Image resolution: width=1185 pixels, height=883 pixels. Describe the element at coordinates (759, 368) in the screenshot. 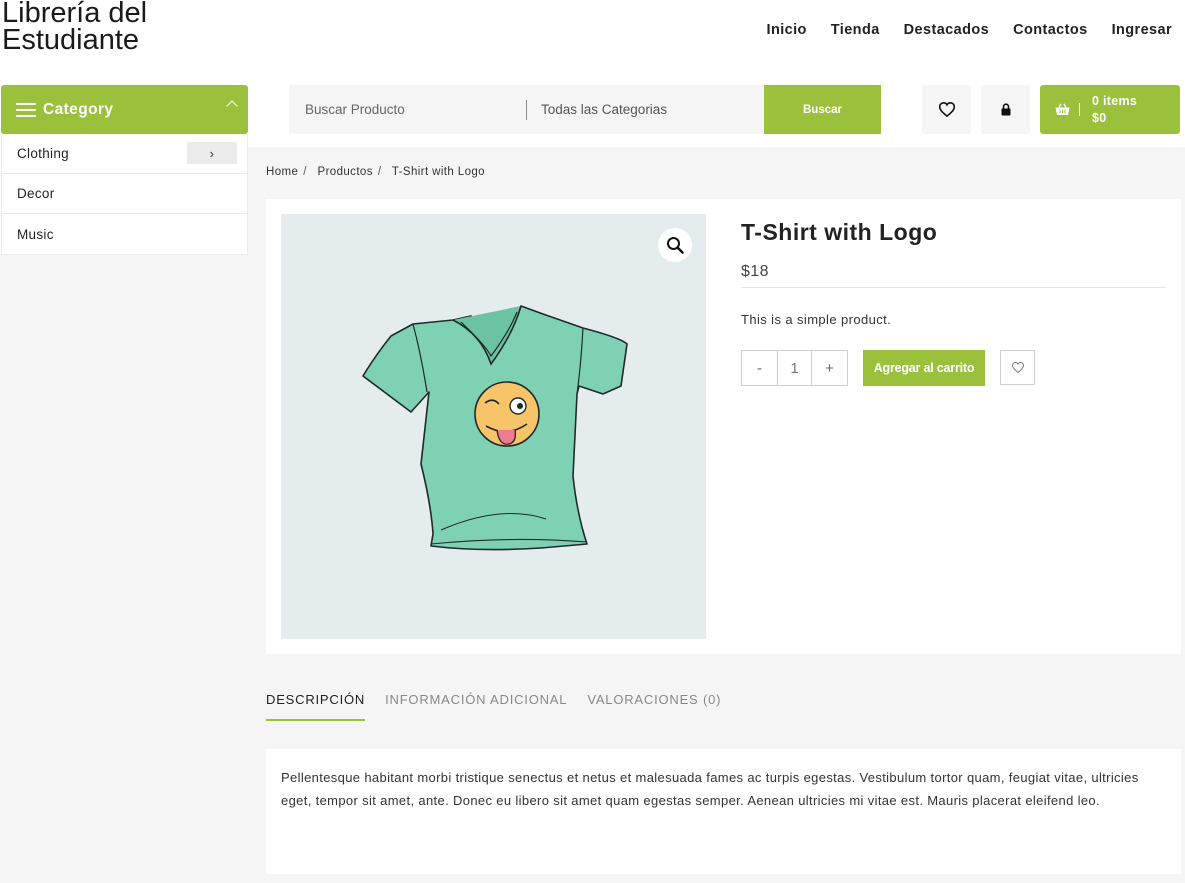

I see `qty-minus-button: -` at that location.